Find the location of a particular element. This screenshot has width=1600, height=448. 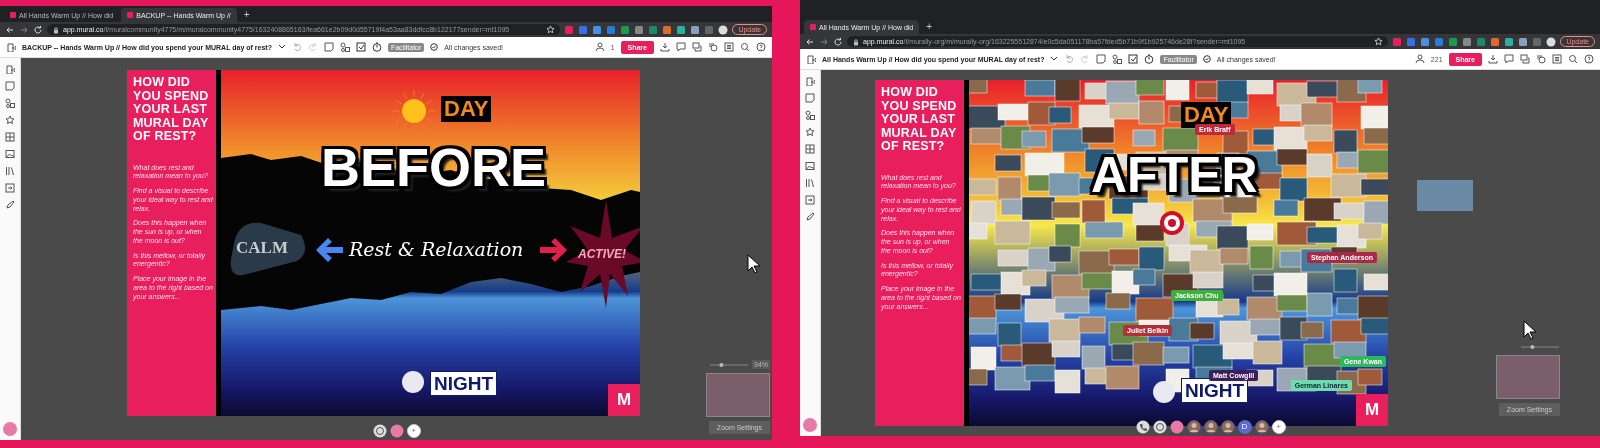

lock-icon is located at coordinates (856, 41).